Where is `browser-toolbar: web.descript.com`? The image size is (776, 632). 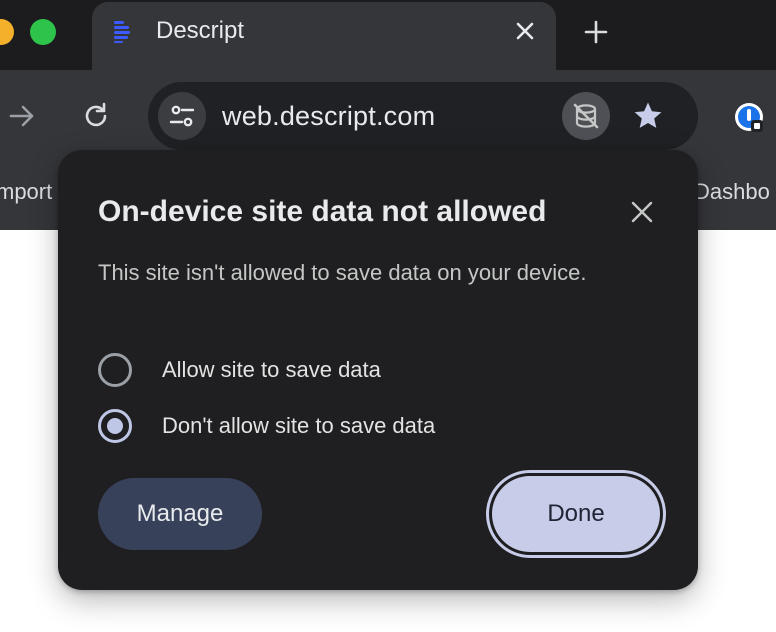 browser-toolbar: web.descript.com is located at coordinates (388, 116).